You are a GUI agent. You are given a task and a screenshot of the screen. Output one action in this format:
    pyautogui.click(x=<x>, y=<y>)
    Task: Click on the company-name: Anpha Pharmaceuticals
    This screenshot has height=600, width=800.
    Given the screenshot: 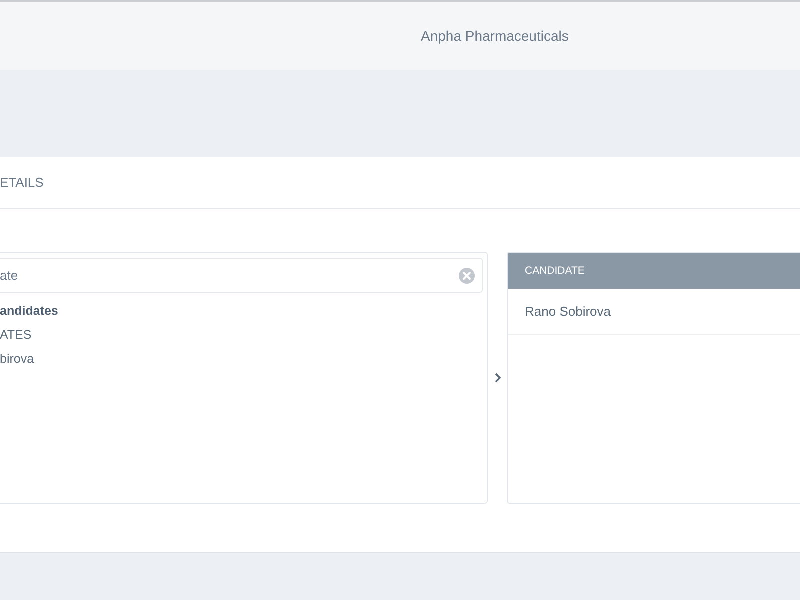 What is the action you would take?
    pyautogui.click(x=495, y=36)
    